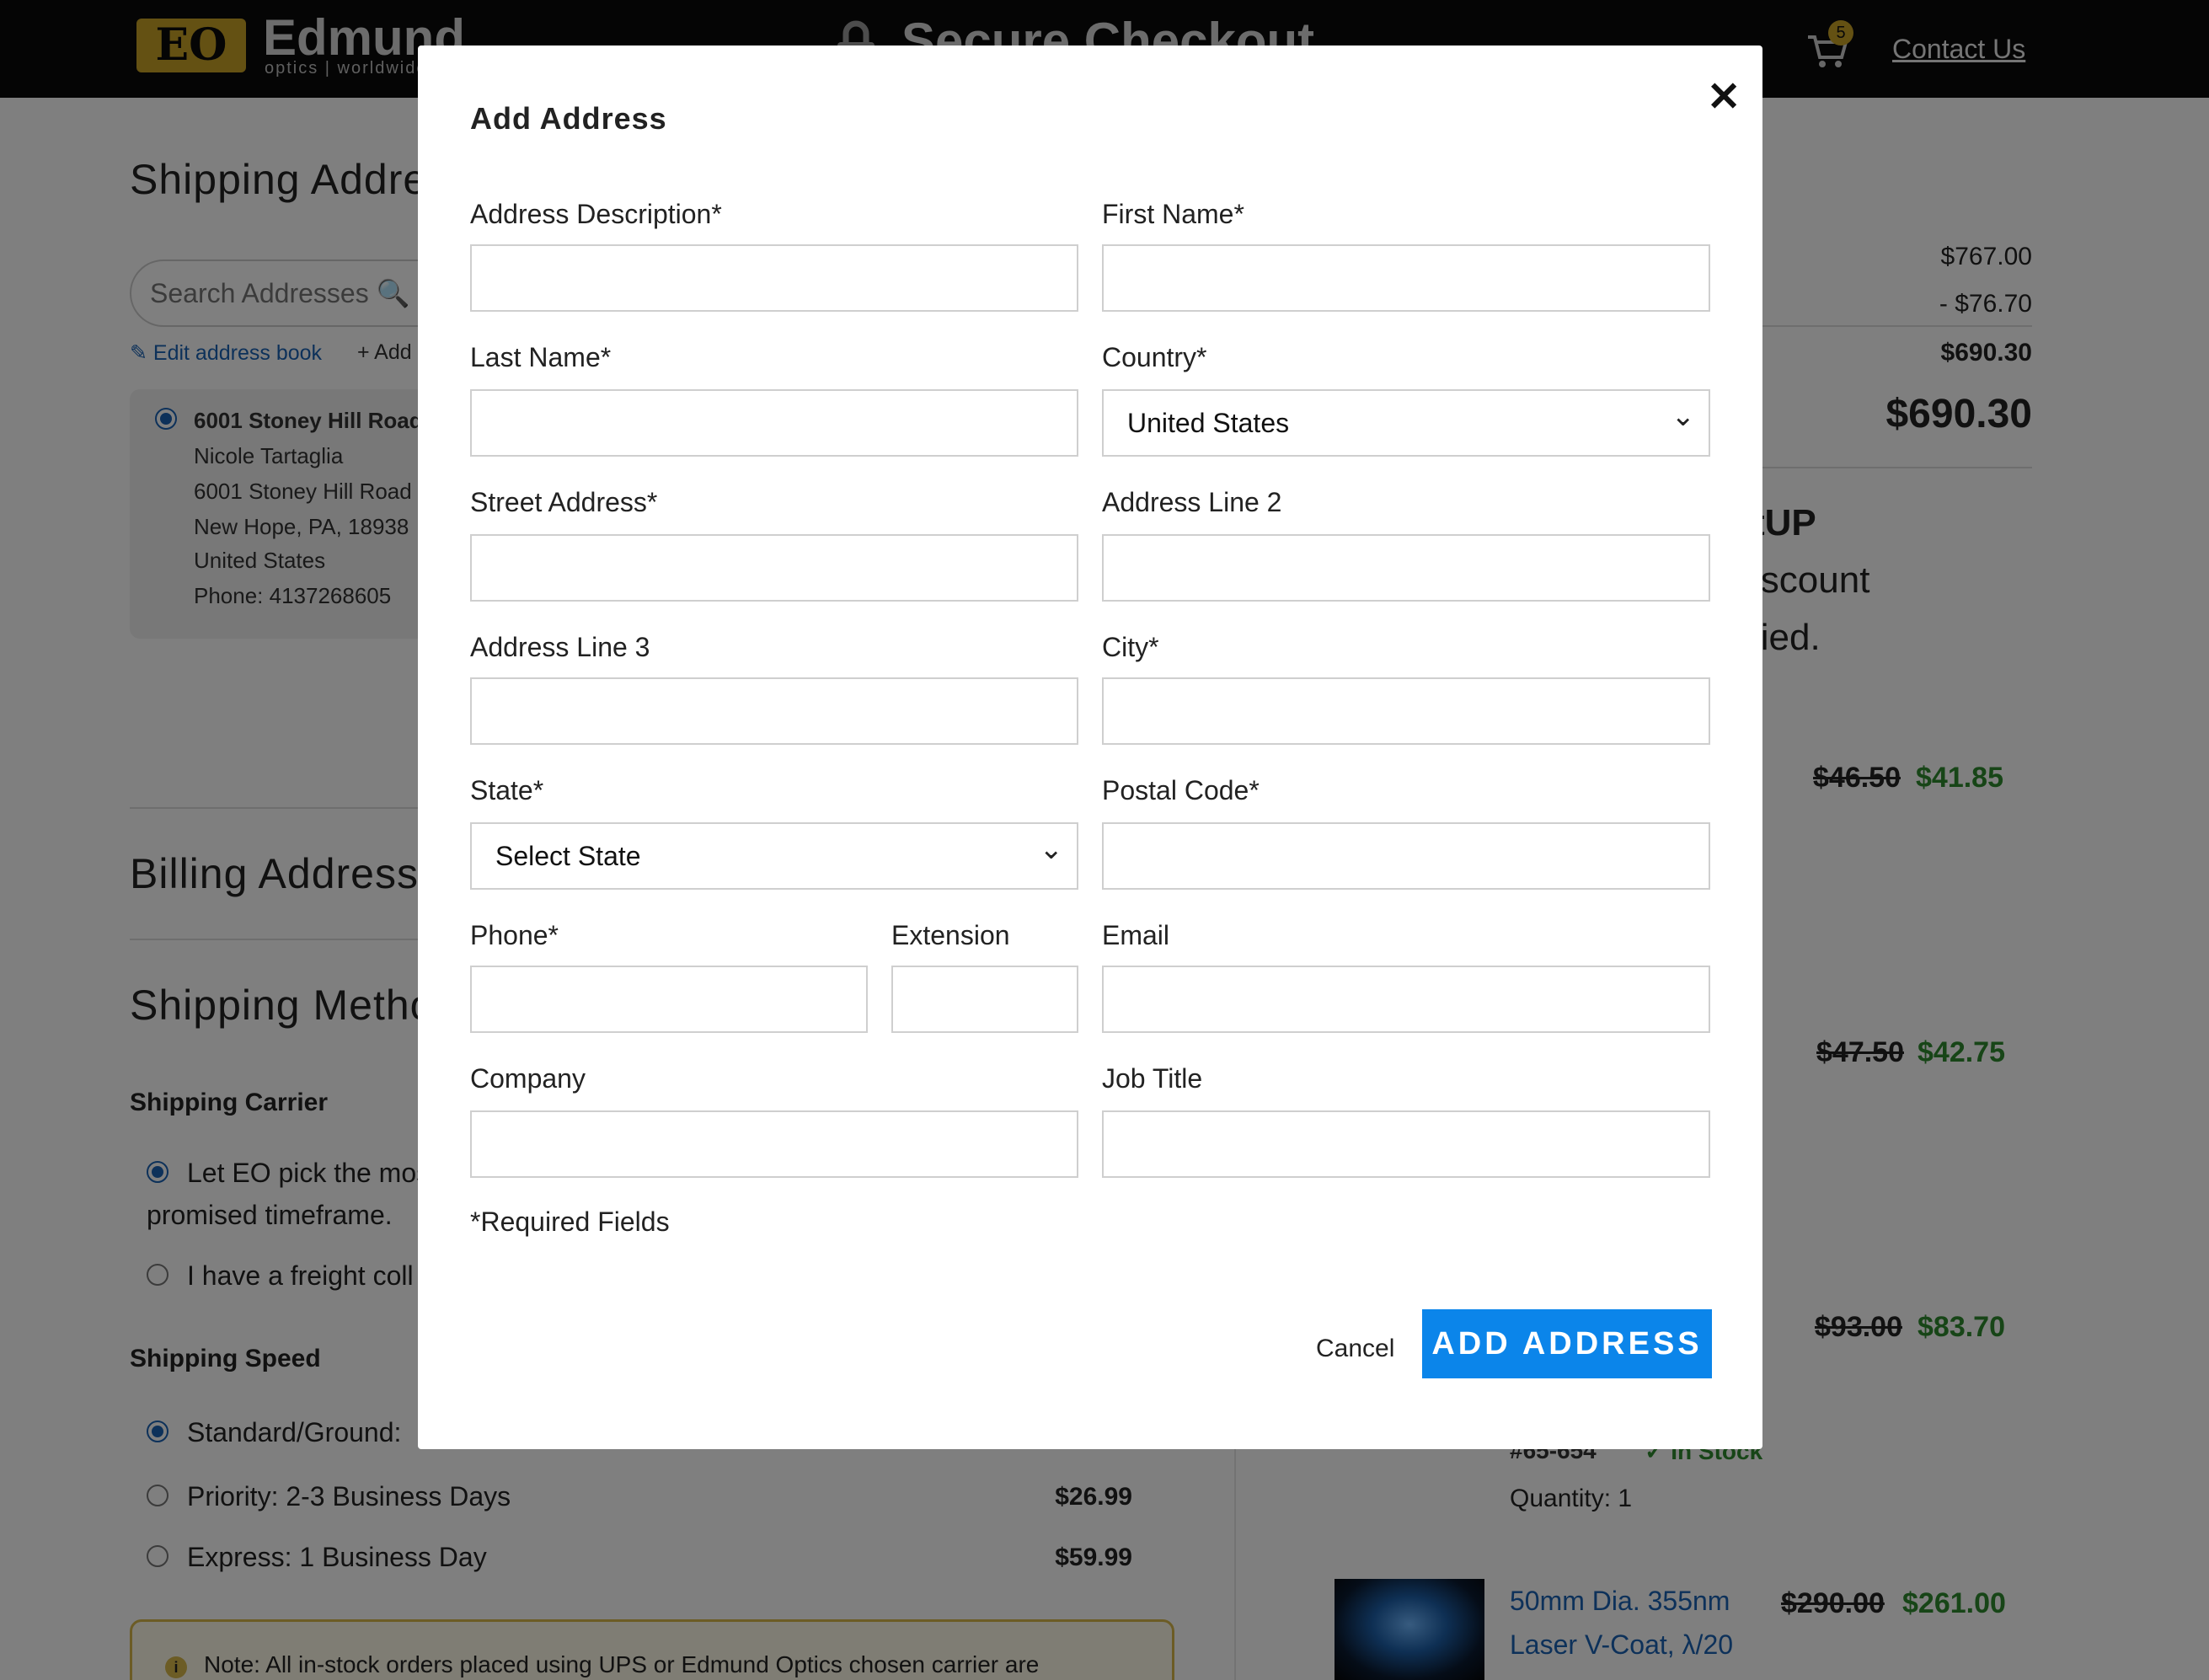 This screenshot has width=2209, height=1680. I want to click on add-address-button: ADD ADDRESS, so click(1567, 1343).